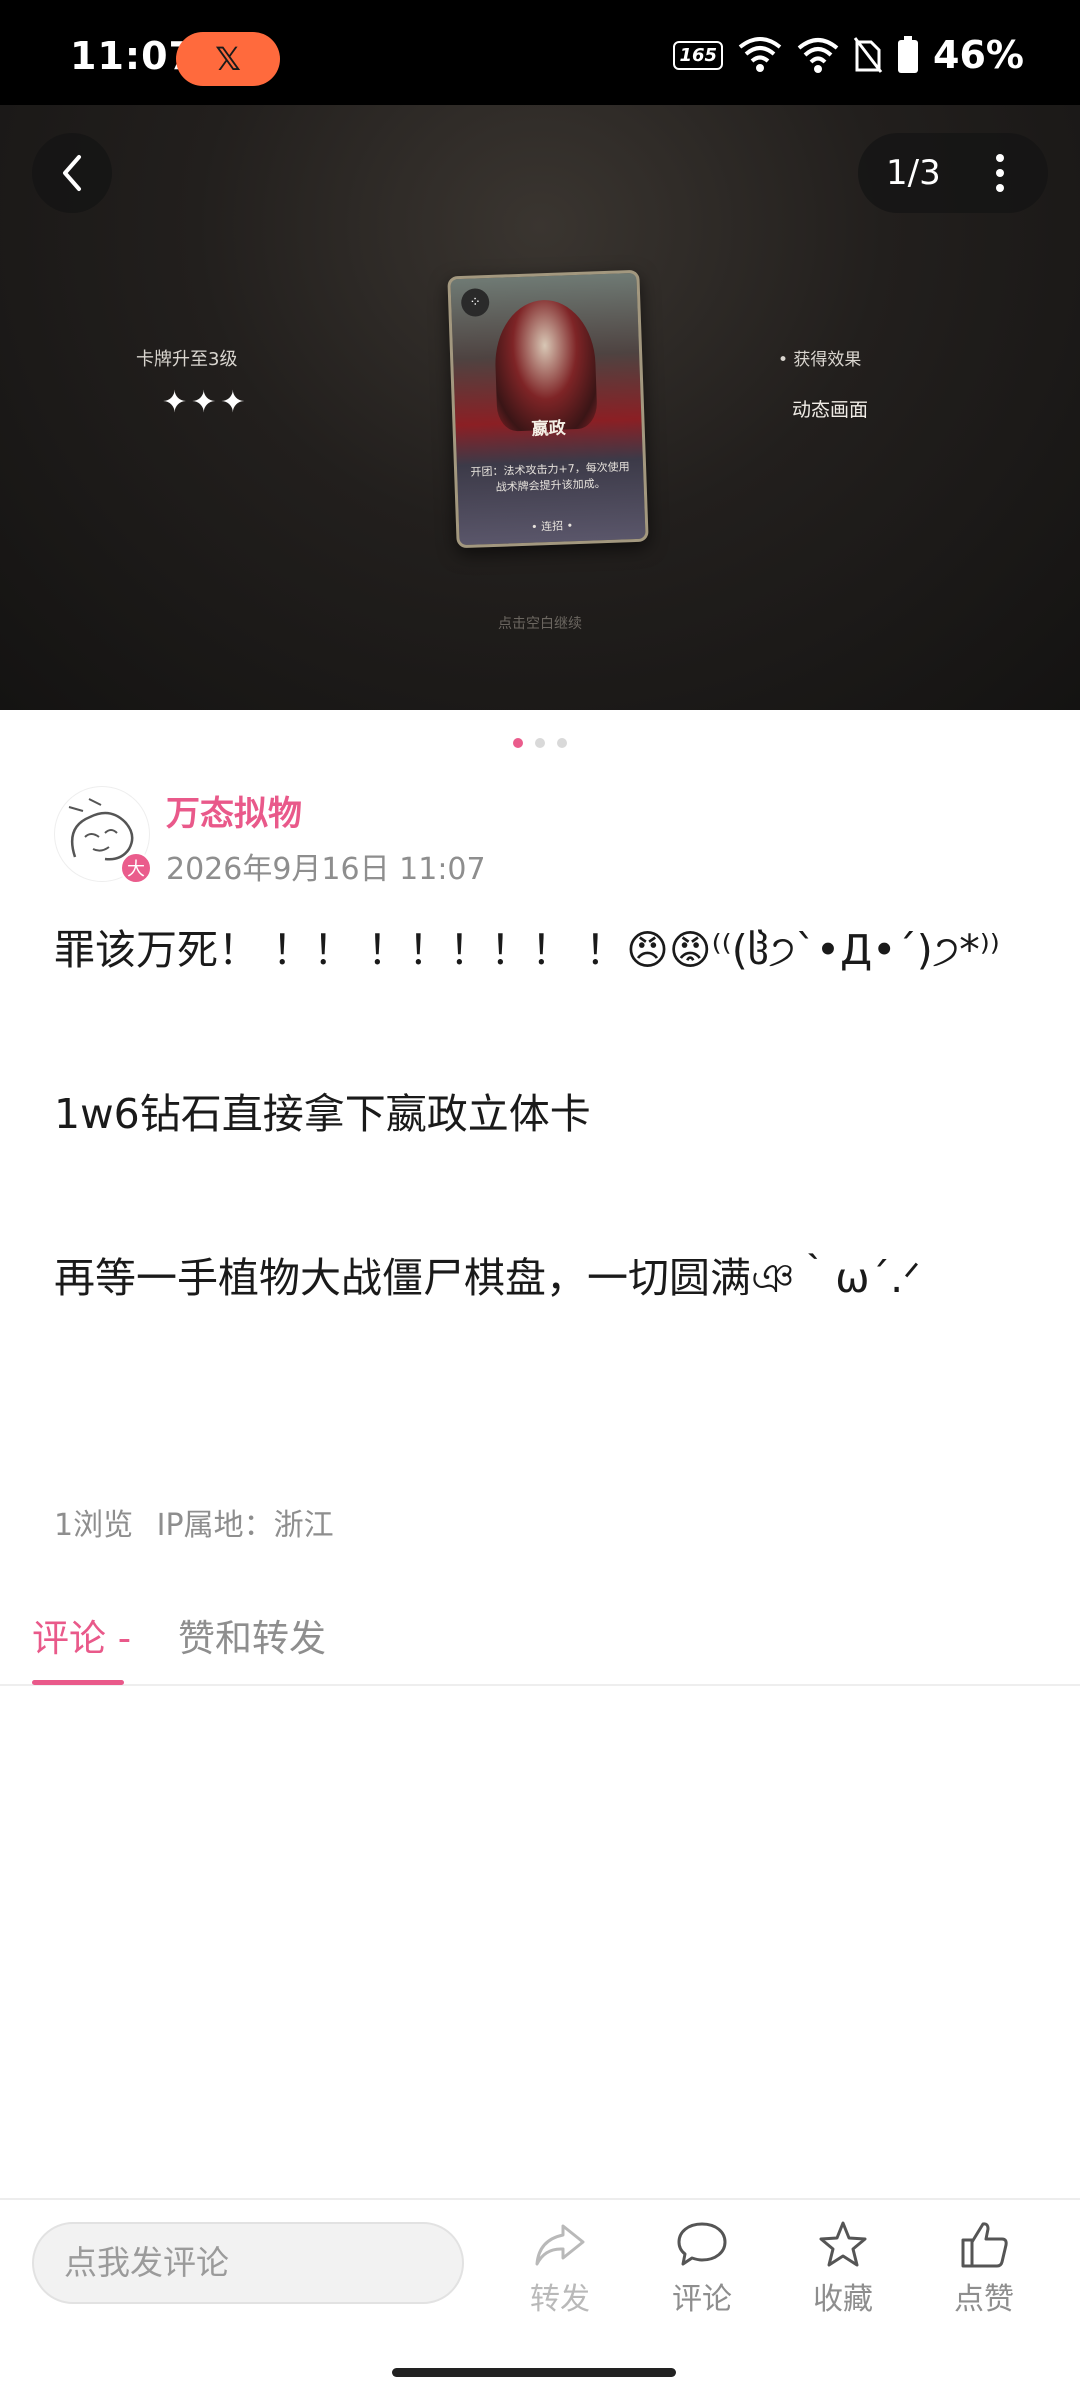 Image resolution: width=1080 pixels, height=2400 pixels. What do you see at coordinates (475, 302) in the screenshot?
I see `card-corner-icon: ⁘` at bounding box center [475, 302].